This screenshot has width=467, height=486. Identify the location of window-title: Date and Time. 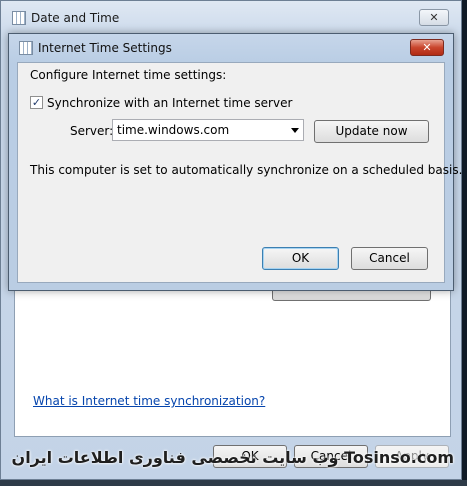
(75, 18).